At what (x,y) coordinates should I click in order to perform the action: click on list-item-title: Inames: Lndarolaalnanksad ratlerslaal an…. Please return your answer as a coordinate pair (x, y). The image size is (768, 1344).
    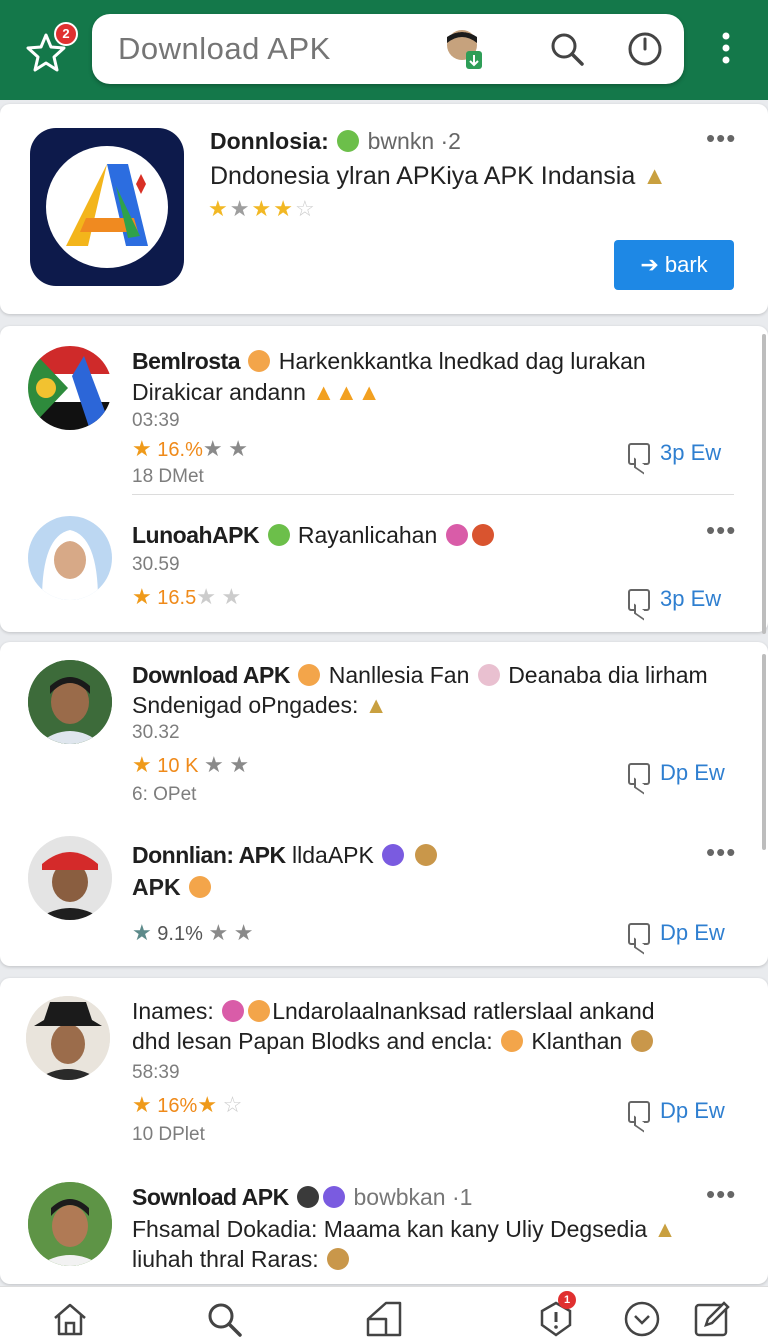
    Looking at the image, I should click on (427, 1011).